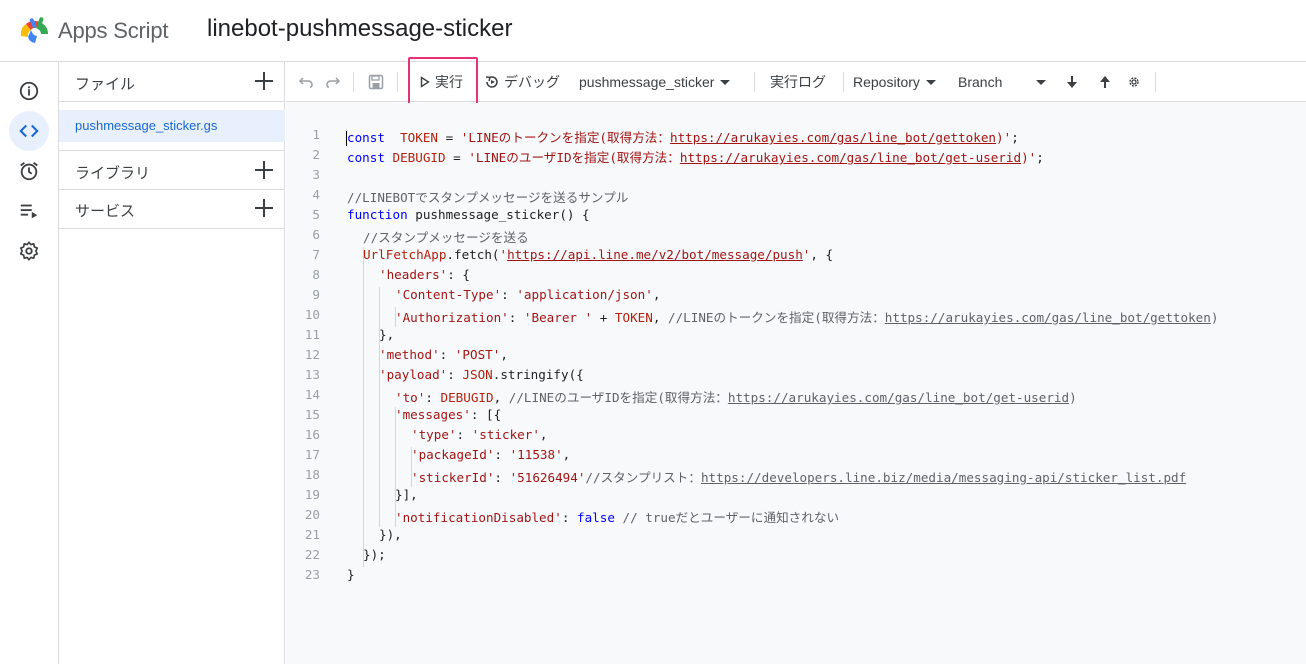 The height and width of the screenshot is (664, 1306). What do you see at coordinates (453, 477) in the screenshot?
I see `code-token: 'stickerId'` at bounding box center [453, 477].